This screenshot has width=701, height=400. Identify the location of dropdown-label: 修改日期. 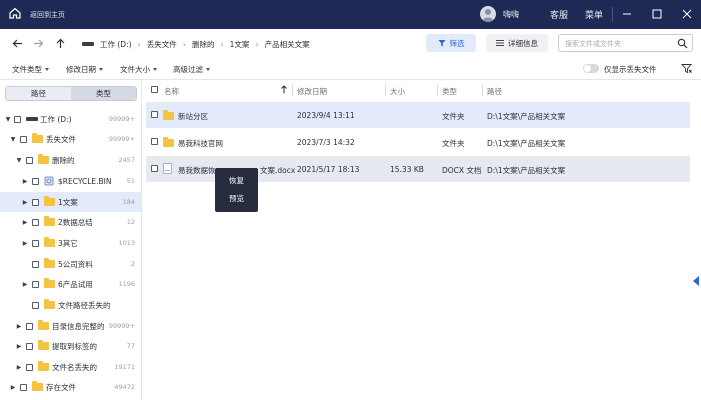
(81, 69).